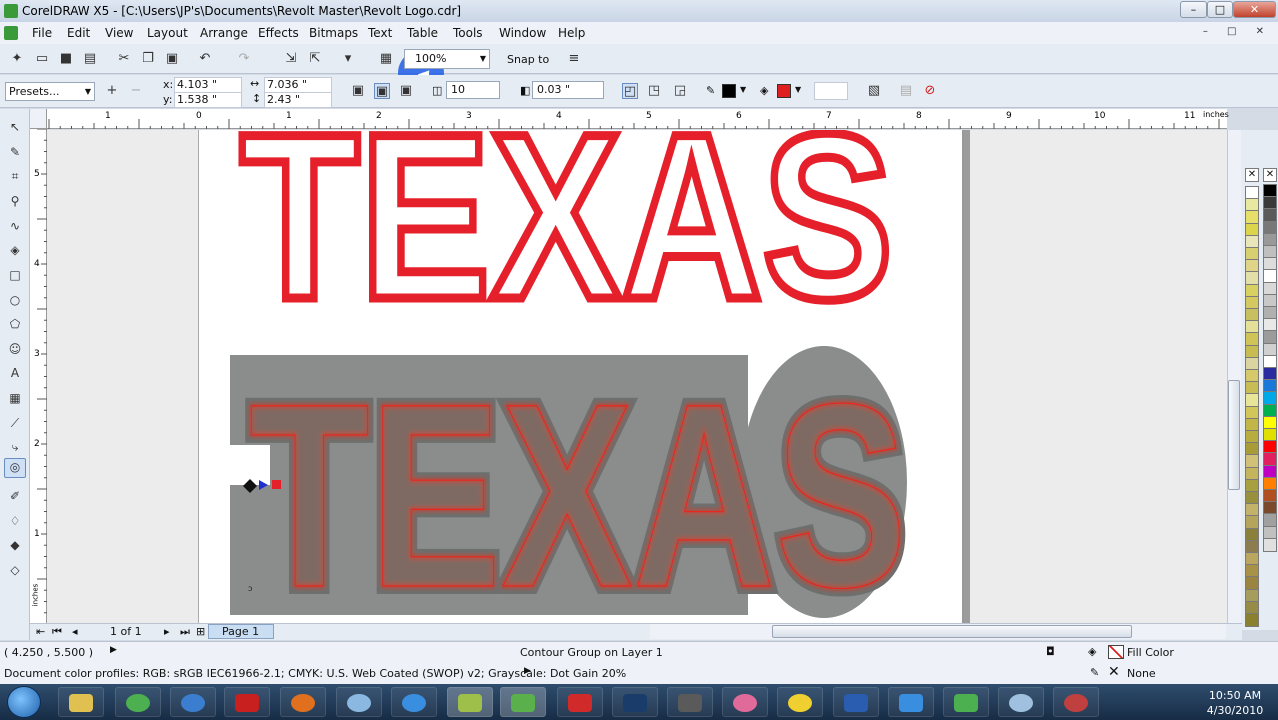 The width and height of the screenshot is (1278, 720). I want to click on smart-fill-tool-icon: ◈, so click(15, 250).